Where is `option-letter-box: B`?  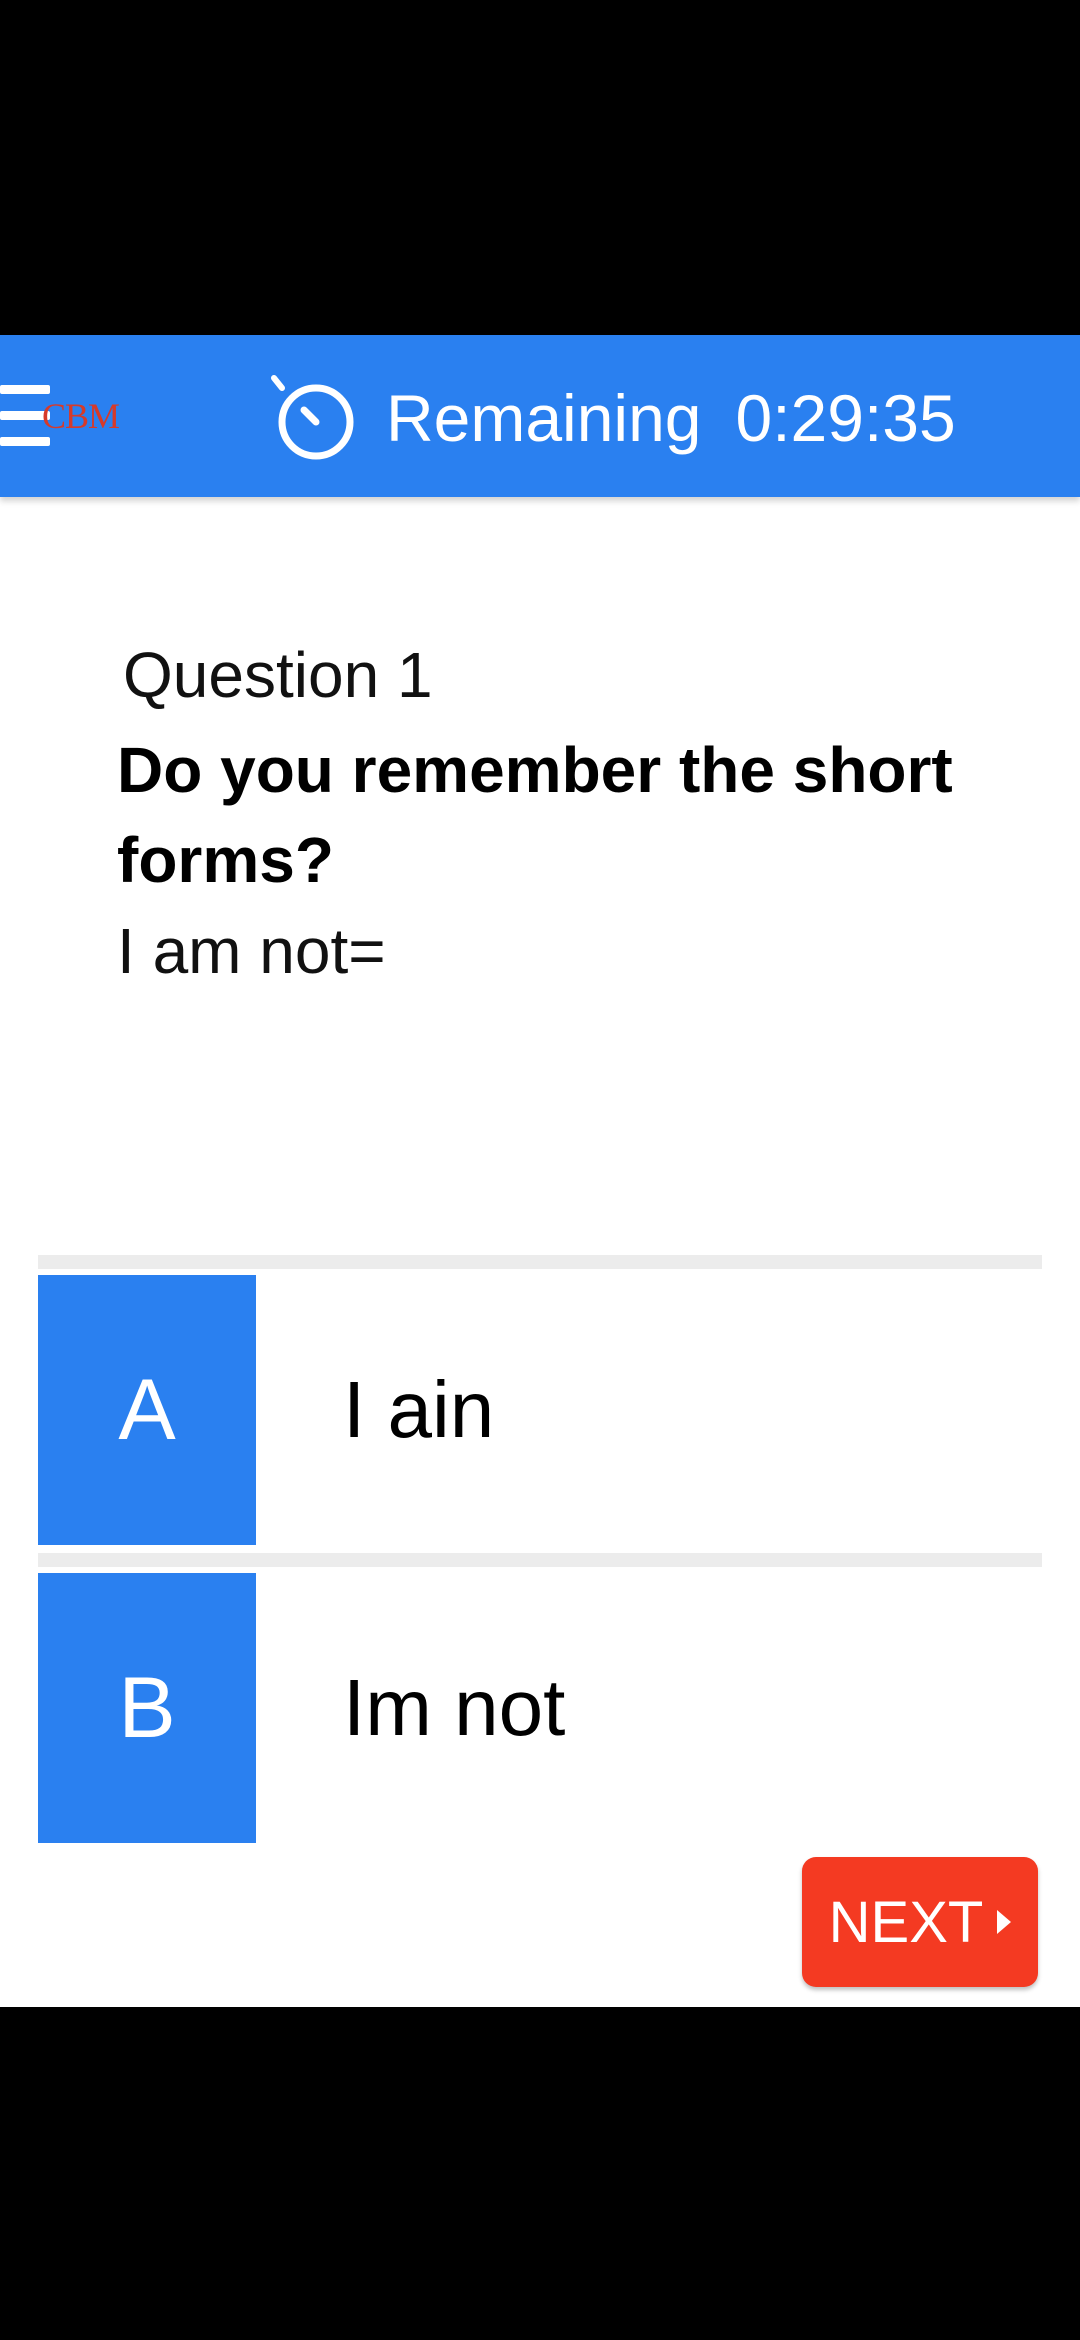 option-letter-box: B is located at coordinates (147, 1708).